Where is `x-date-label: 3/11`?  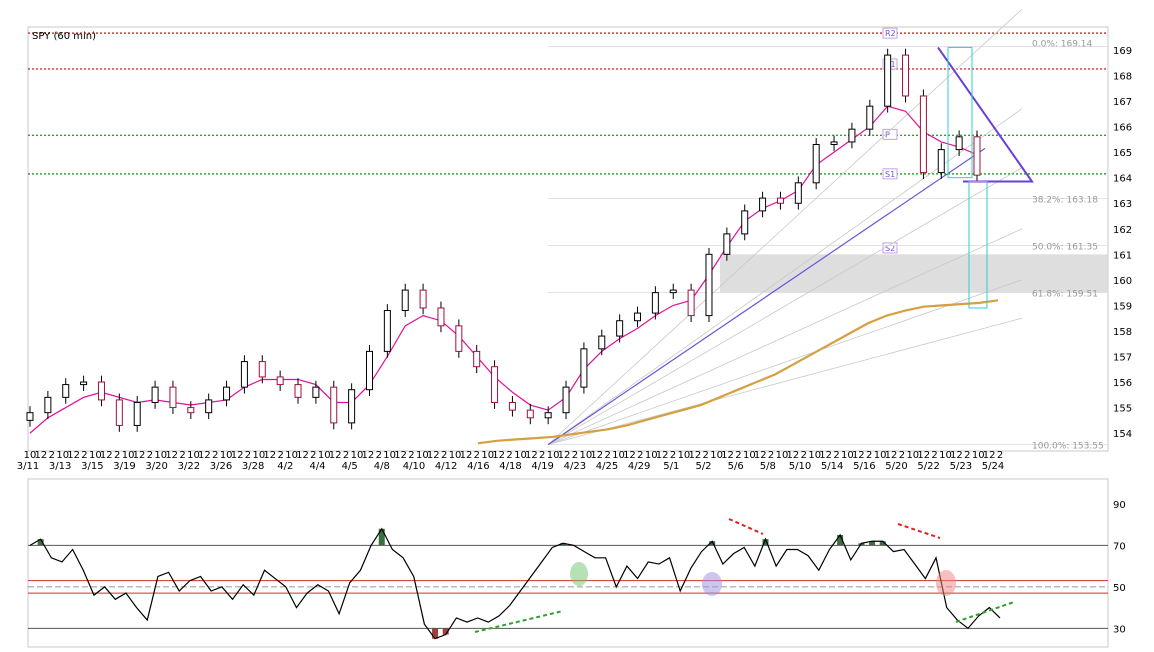
x-date-label: 3/11 is located at coordinates (28, 466).